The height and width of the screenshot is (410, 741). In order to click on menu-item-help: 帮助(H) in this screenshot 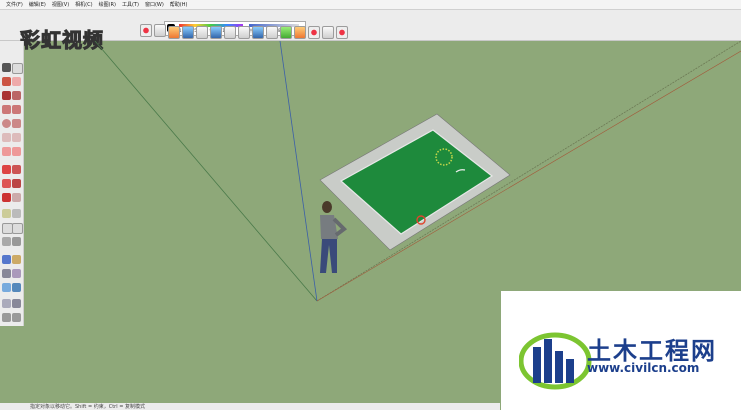, I will do `click(179, 4)`.